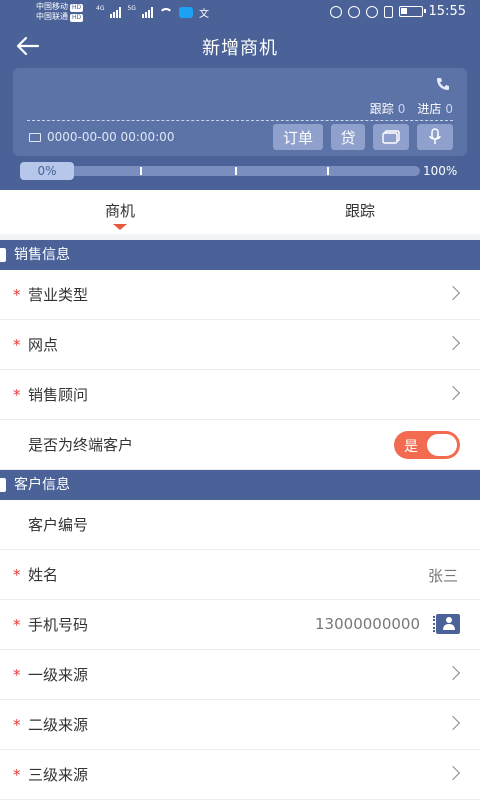 The width and height of the screenshot is (480, 800). I want to click on card-id-button, so click(391, 137).